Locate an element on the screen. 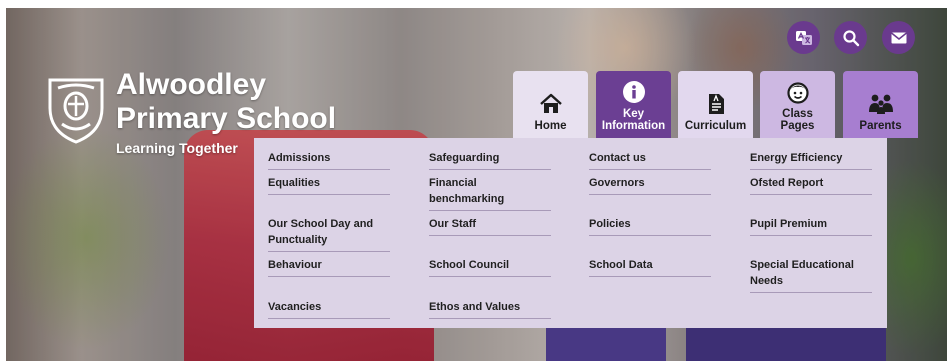 Image resolution: width=949 pixels, height=361 pixels. school-name-line1: Alwoodley is located at coordinates (191, 84).